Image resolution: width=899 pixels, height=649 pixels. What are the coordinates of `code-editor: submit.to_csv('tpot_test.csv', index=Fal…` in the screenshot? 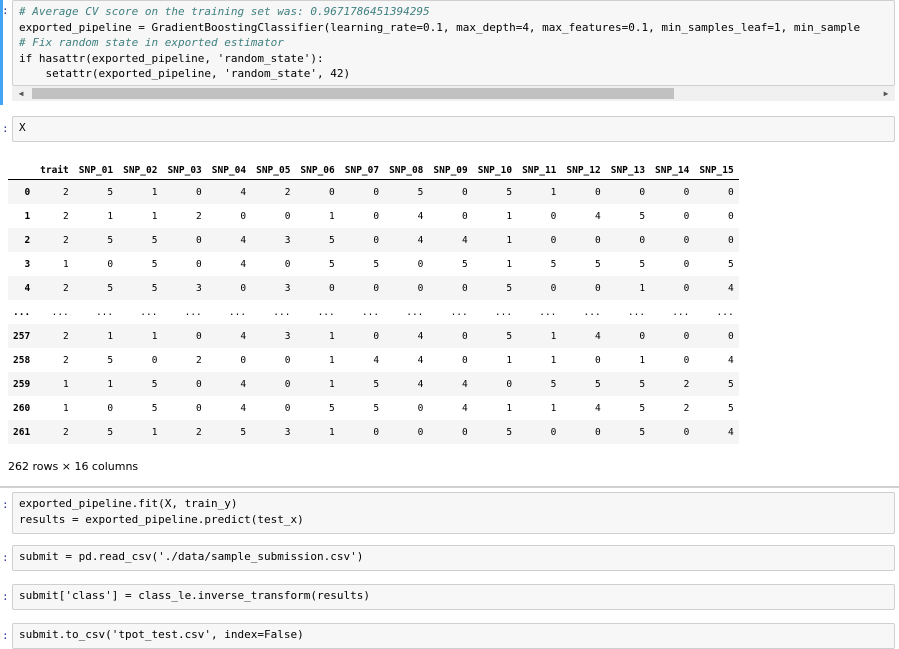 It's located at (453, 635).